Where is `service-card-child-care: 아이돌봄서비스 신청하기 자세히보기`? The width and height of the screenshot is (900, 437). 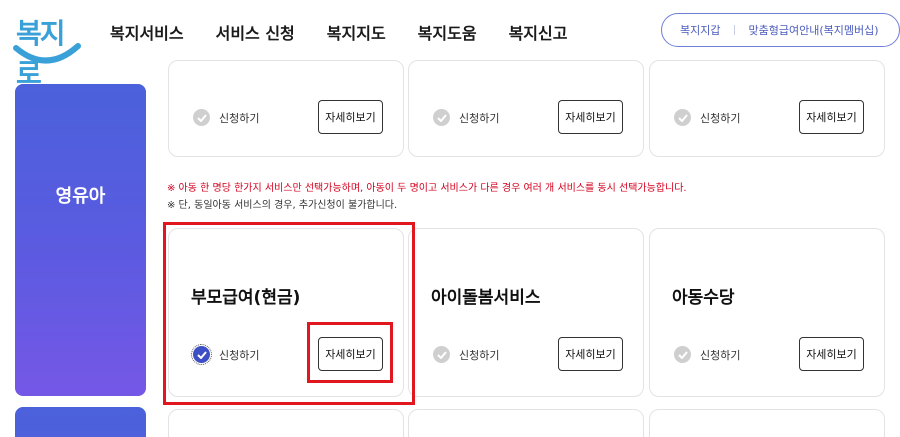
service-card-child-care: 아이돌봄서비스 신청하기 자세히보기 is located at coordinates (526, 312).